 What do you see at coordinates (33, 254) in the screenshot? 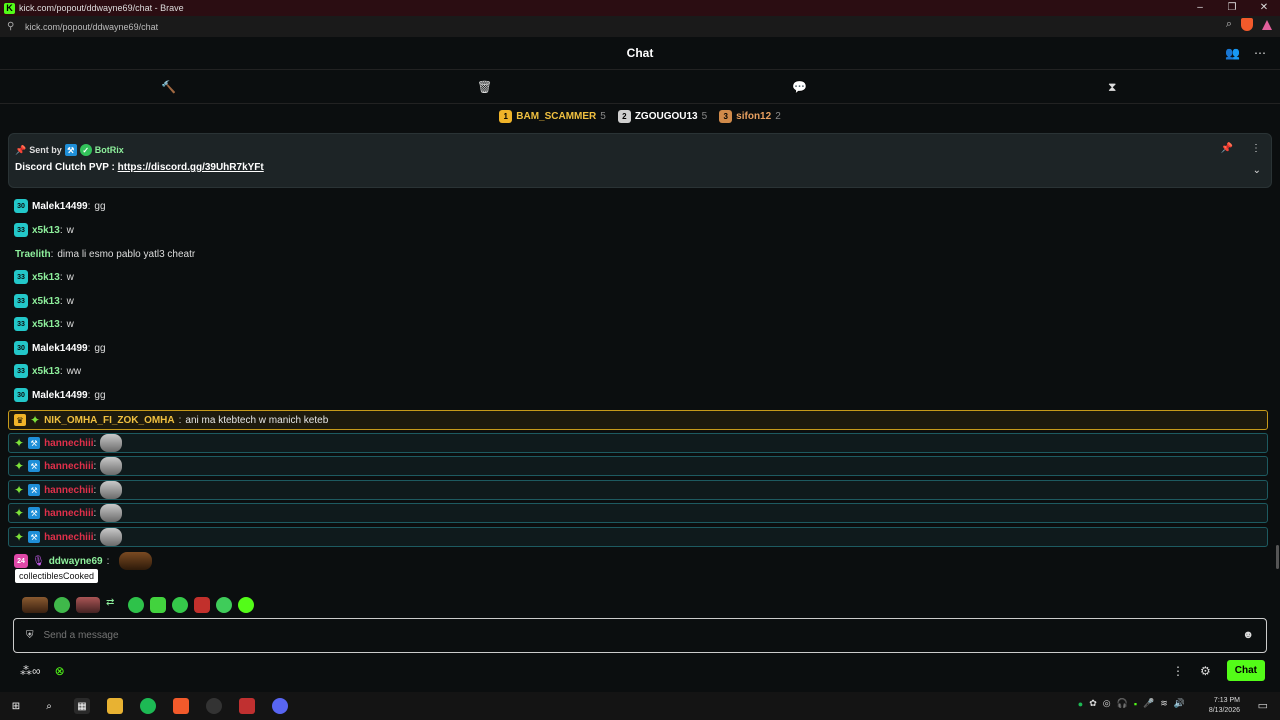
I see `chat-username: Traelith` at bounding box center [33, 254].